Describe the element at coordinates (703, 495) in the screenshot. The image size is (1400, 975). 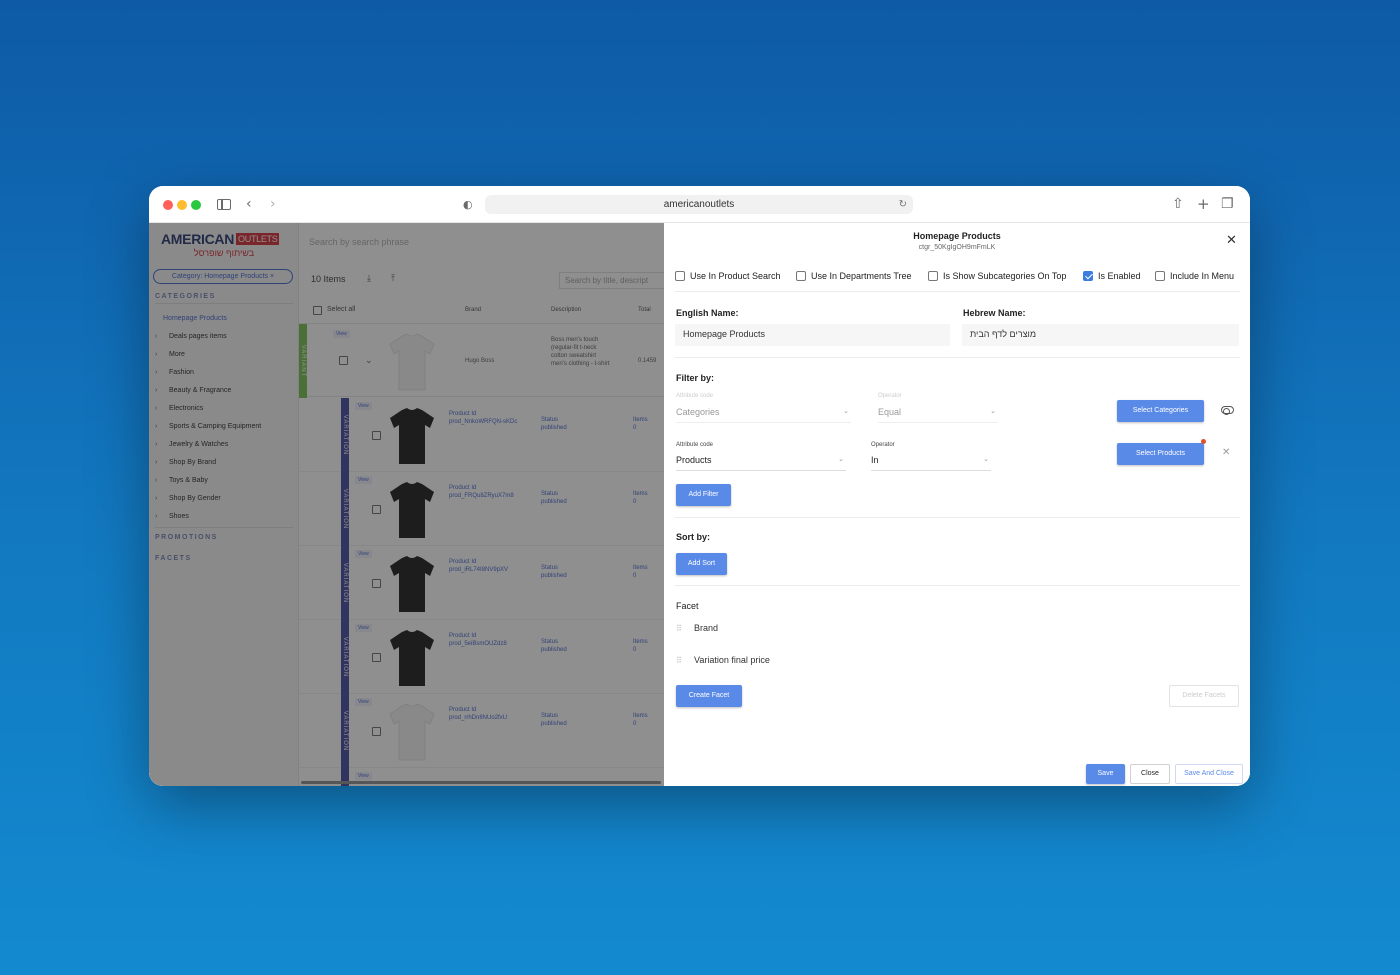
I see `add-filter-button: Add Filter` at that location.